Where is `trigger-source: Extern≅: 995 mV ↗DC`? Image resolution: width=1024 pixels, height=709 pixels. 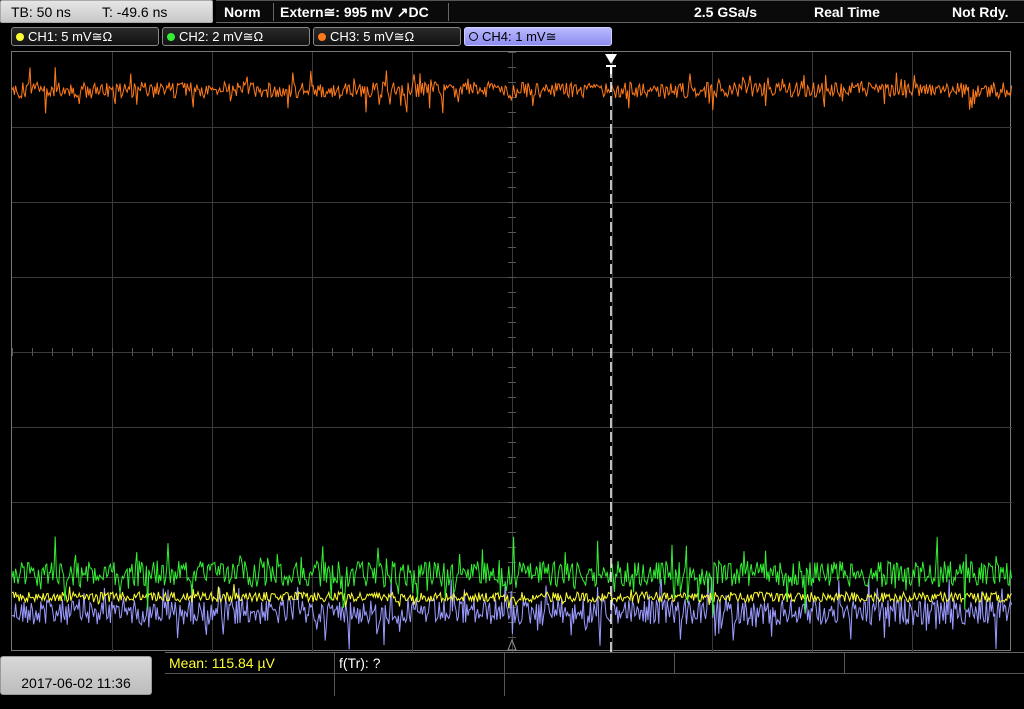 trigger-source: Extern≅: 995 mV ↗DC is located at coordinates (354, 12).